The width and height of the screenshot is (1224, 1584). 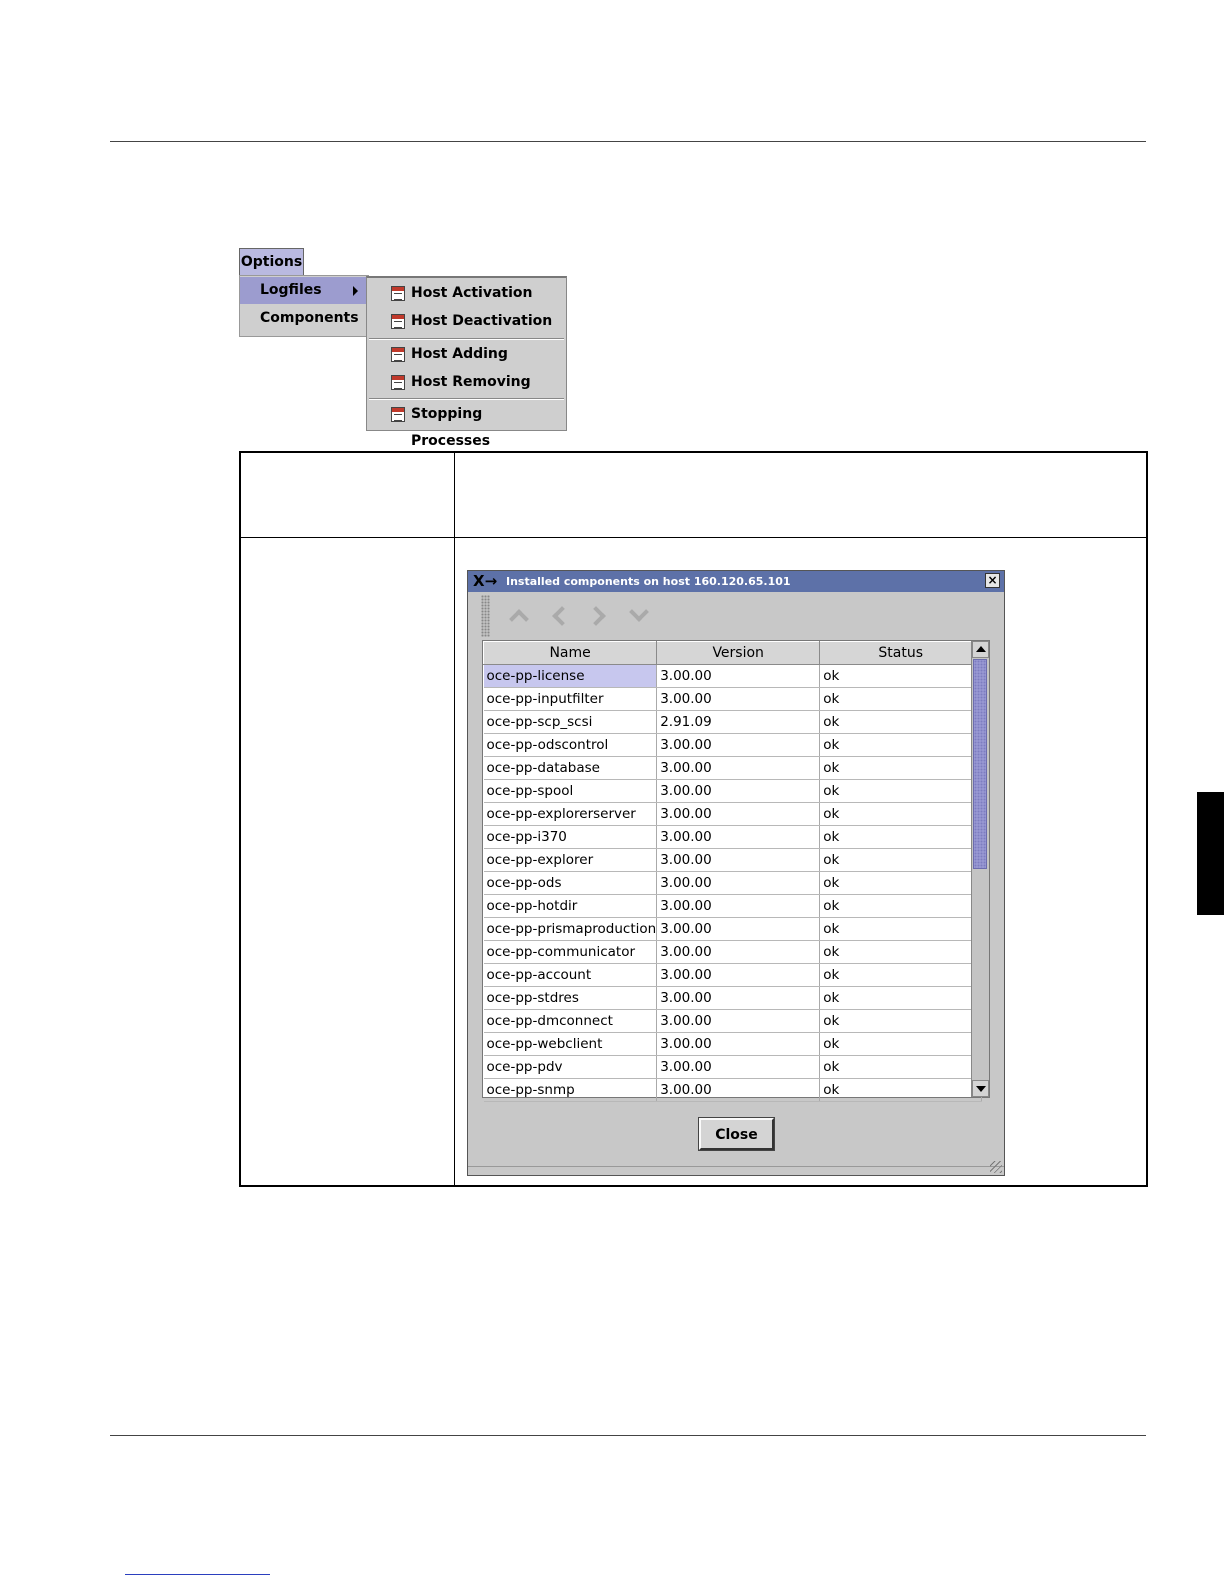 I want to click on submenu-item-host-removing: Host Removing, so click(x=466, y=382).